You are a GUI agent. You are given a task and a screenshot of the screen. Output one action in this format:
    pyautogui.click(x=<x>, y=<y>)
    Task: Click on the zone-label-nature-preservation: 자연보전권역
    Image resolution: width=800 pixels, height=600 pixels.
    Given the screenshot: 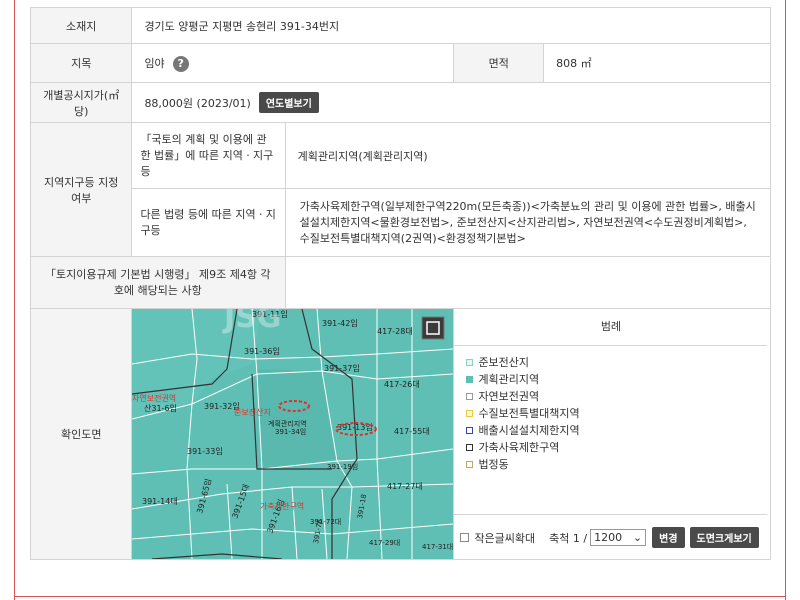 What is the action you would take?
    pyautogui.click(x=154, y=398)
    